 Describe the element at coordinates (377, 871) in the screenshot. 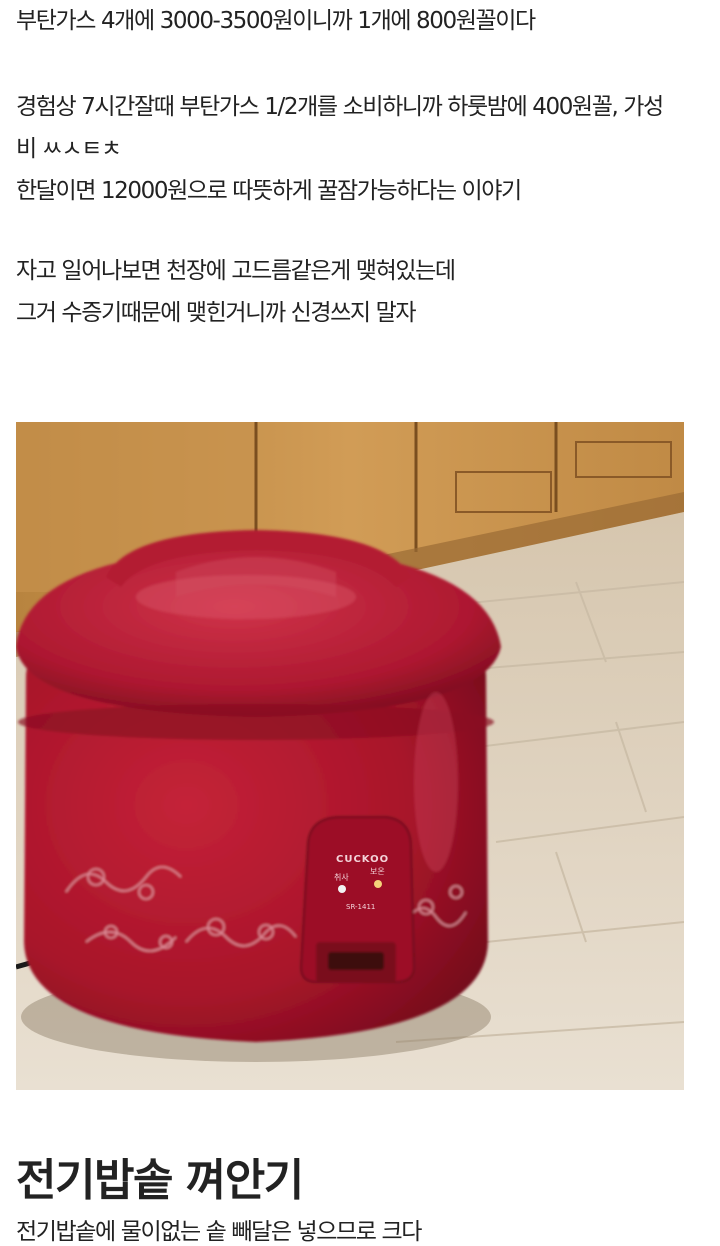

I see `warm-label: 보온` at that location.